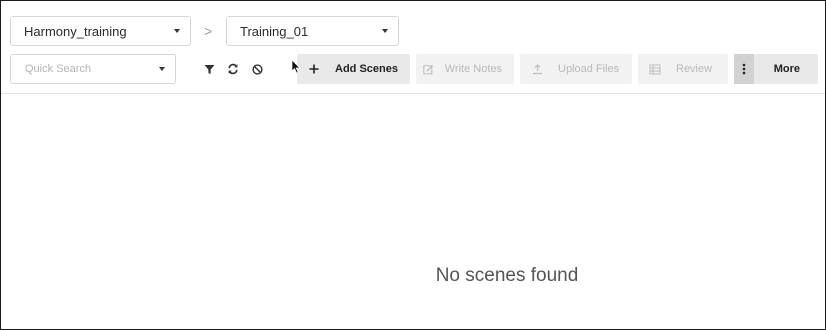 Image resolution: width=826 pixels, height=330 pixels. I want to click on clear-filter-icon, so click(257, 69).